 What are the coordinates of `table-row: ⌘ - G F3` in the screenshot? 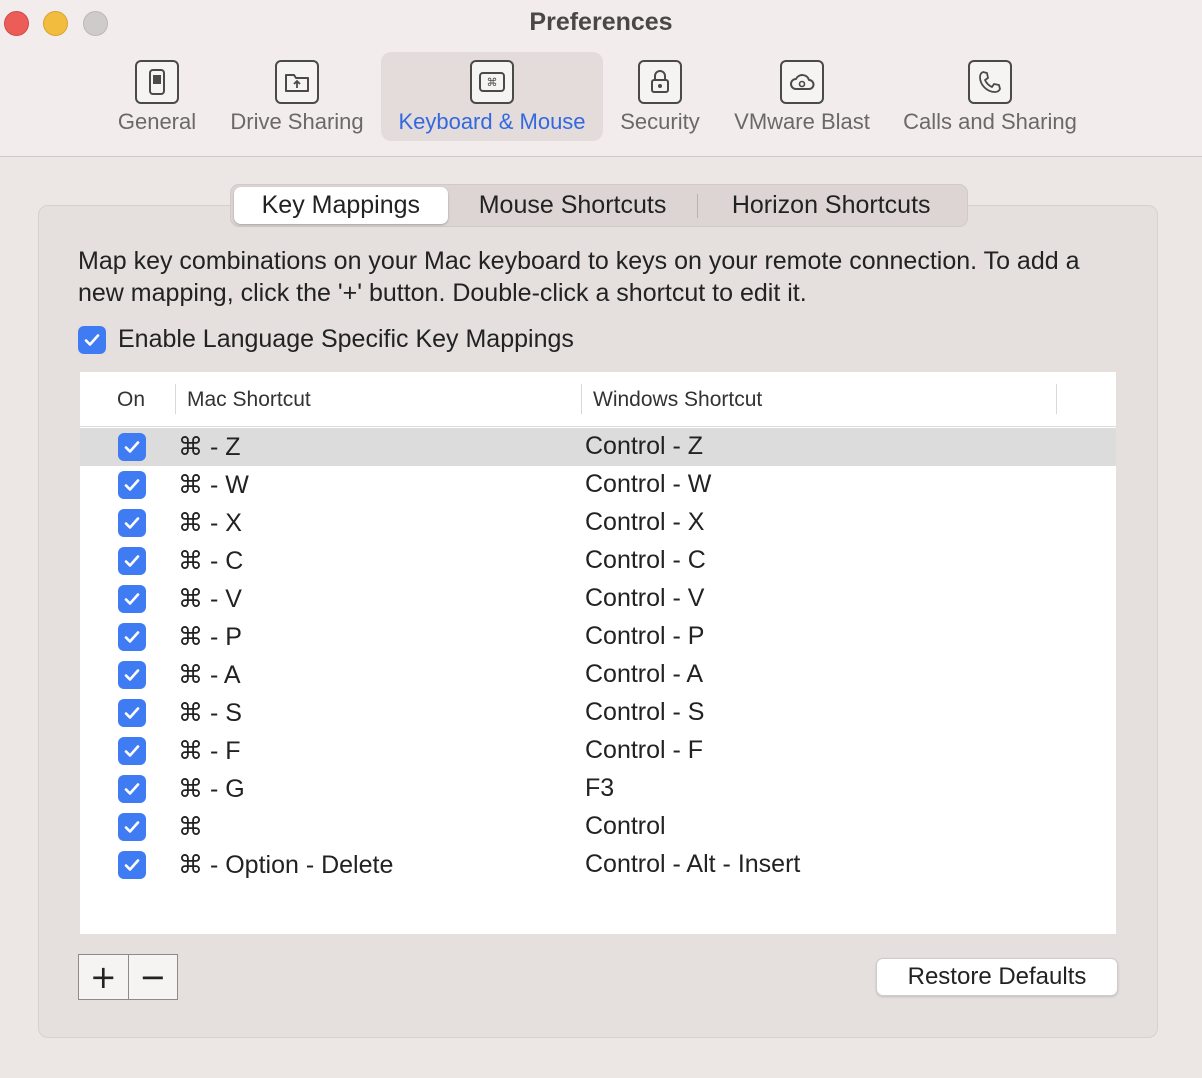 It's located at (598, 789).